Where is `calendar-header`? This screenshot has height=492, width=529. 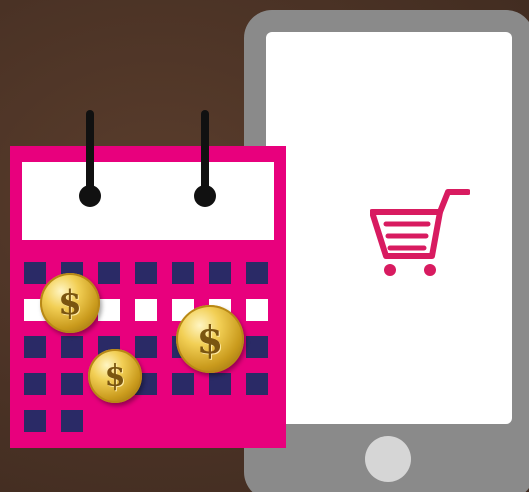
calendar-header is located at coordinates (148, 201).